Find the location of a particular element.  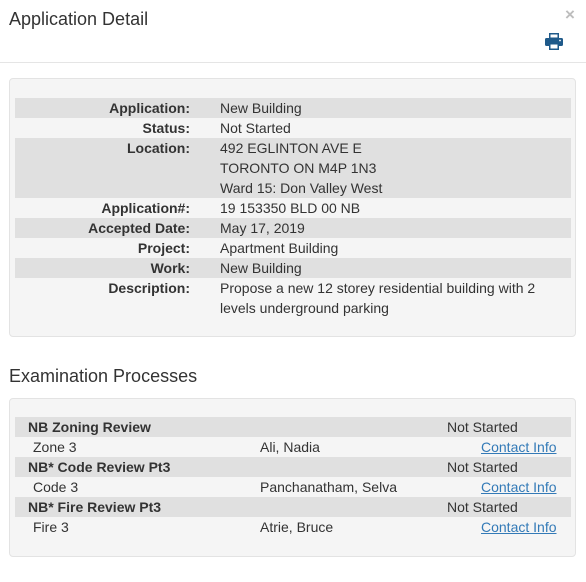

process-code: Code 3 is located at coordinates (56, 487).